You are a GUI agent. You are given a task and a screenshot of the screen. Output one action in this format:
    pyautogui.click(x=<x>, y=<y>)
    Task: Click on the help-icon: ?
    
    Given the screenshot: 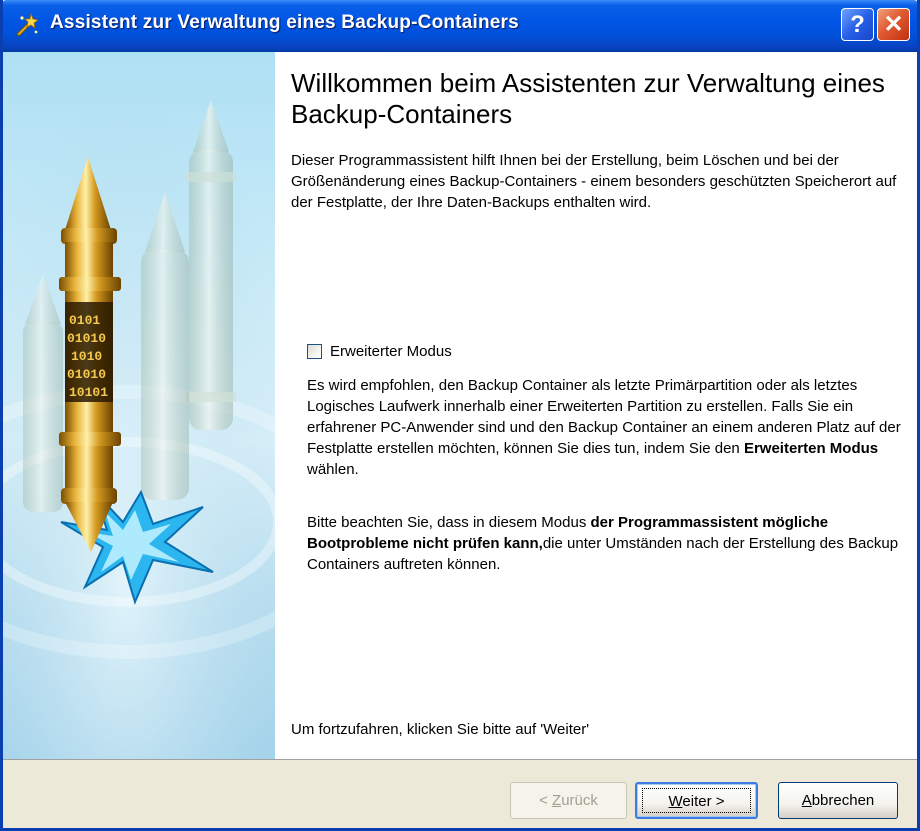 What is the action you would take?
    pyautogui.click(x=857, y=24)
    